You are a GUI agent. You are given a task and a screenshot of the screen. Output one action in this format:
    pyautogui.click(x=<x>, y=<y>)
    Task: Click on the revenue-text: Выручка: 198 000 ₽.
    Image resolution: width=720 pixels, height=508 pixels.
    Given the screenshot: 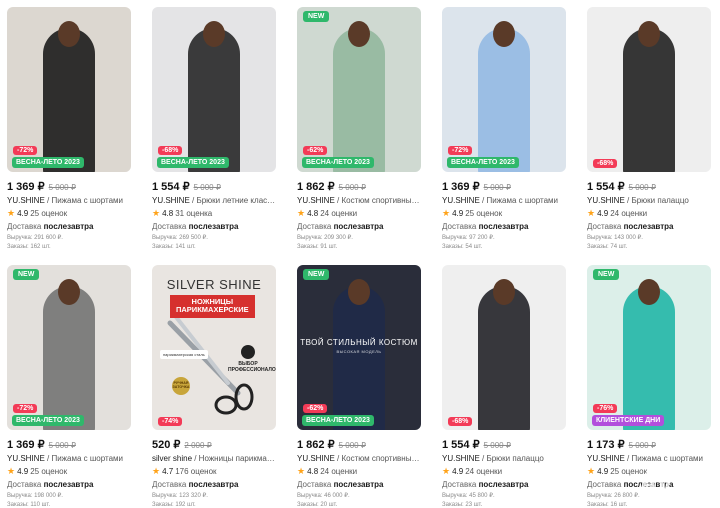 What is the action you would take?
    pyautogui.click(x=35, y=496)
    